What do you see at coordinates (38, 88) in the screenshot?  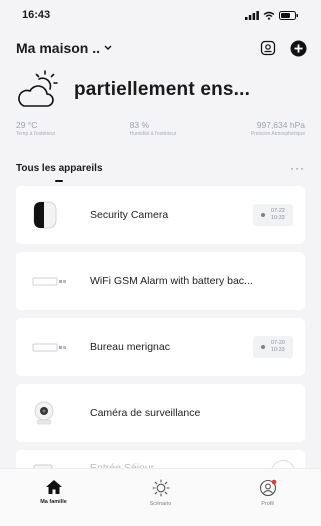 I see `partly-cloudy-icon` at bounding box center [38, 88].